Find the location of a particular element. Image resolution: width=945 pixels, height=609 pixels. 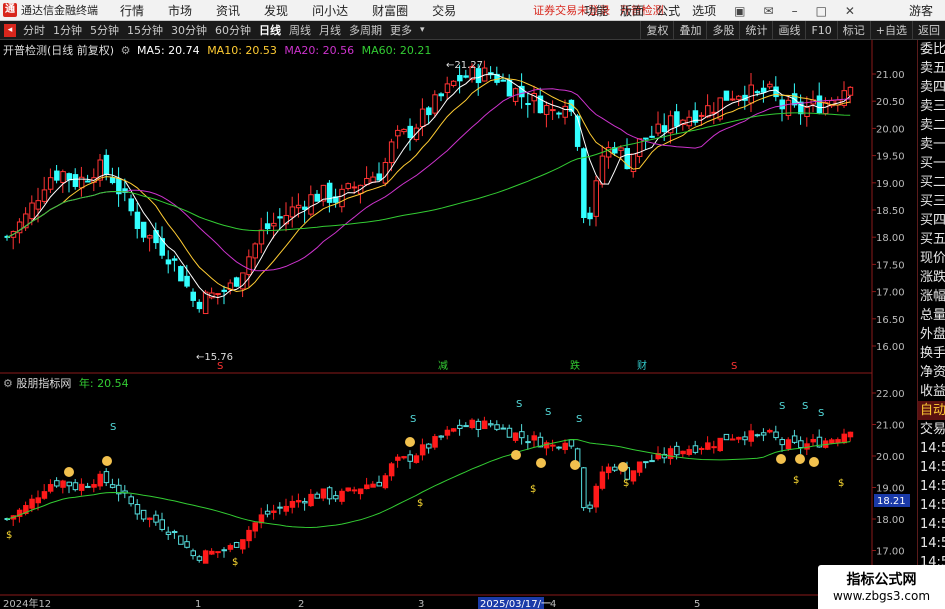

menu-item-trade: 交易 is located at coordinates (444, 10).